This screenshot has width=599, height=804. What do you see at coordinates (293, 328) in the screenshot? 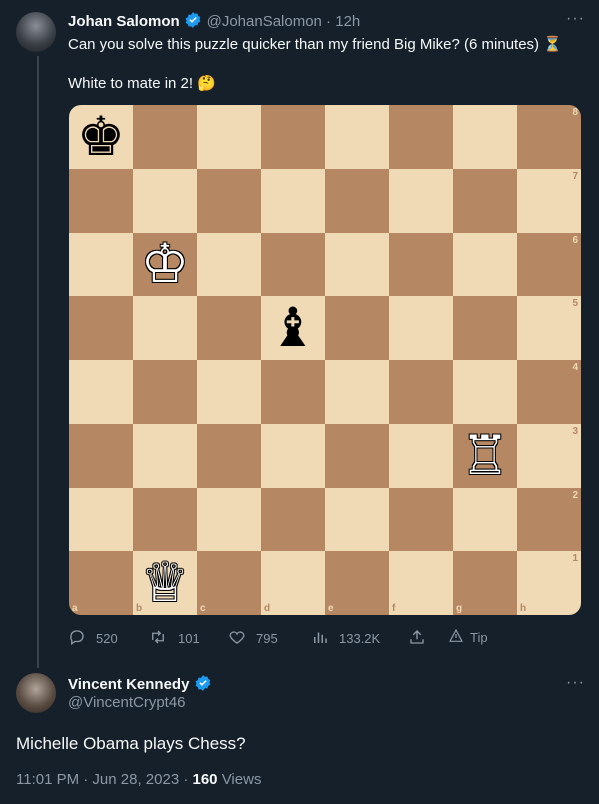
I see `square-d5: ♝` at bounding box center [293, 328].